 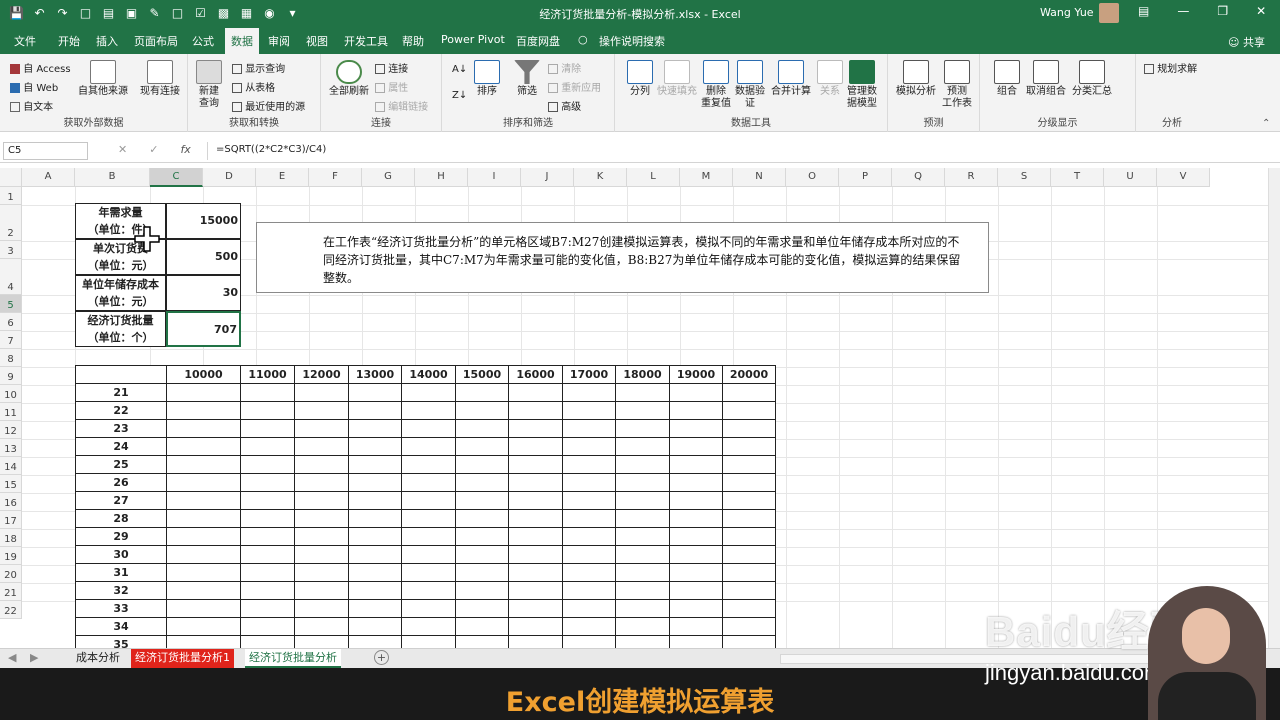 I want to click on sort-desc-icon: Z↓, so click(x=459, y=95).